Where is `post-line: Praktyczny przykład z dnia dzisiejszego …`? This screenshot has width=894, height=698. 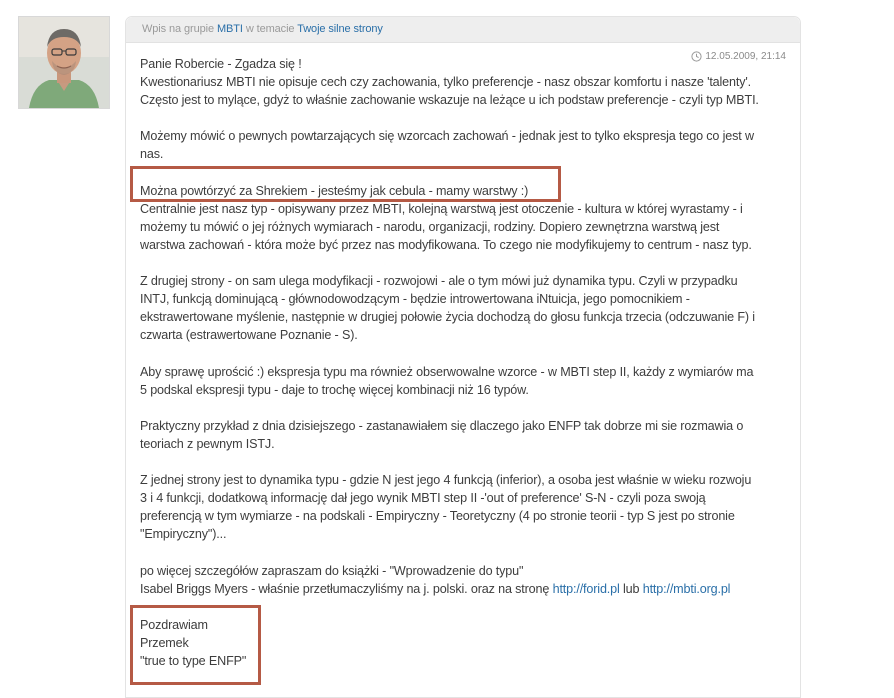 post-line: Praktyczny przykład z dnia dzisiejszego … is located at coordinates (442, 425).